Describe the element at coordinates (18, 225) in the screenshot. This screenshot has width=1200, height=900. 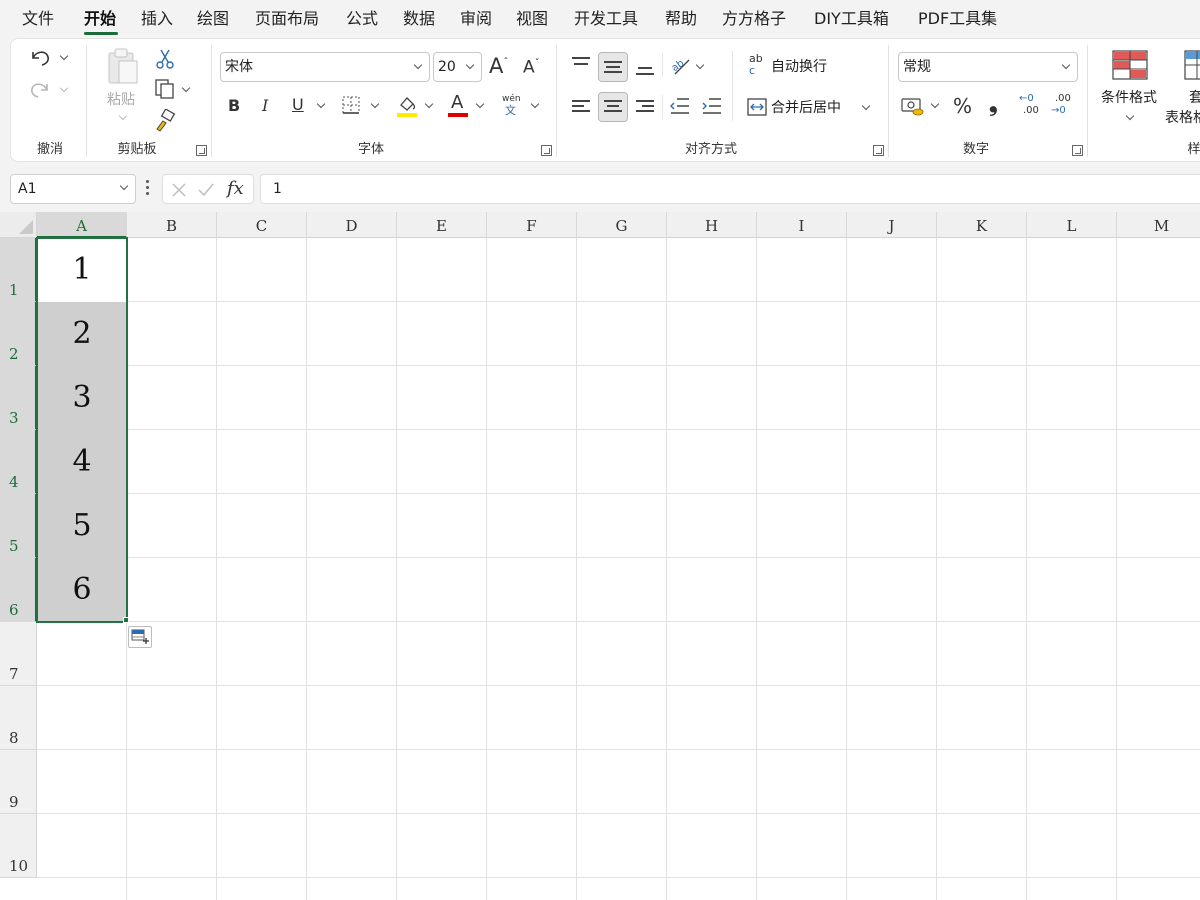
I see `select-all-corner` at that location.